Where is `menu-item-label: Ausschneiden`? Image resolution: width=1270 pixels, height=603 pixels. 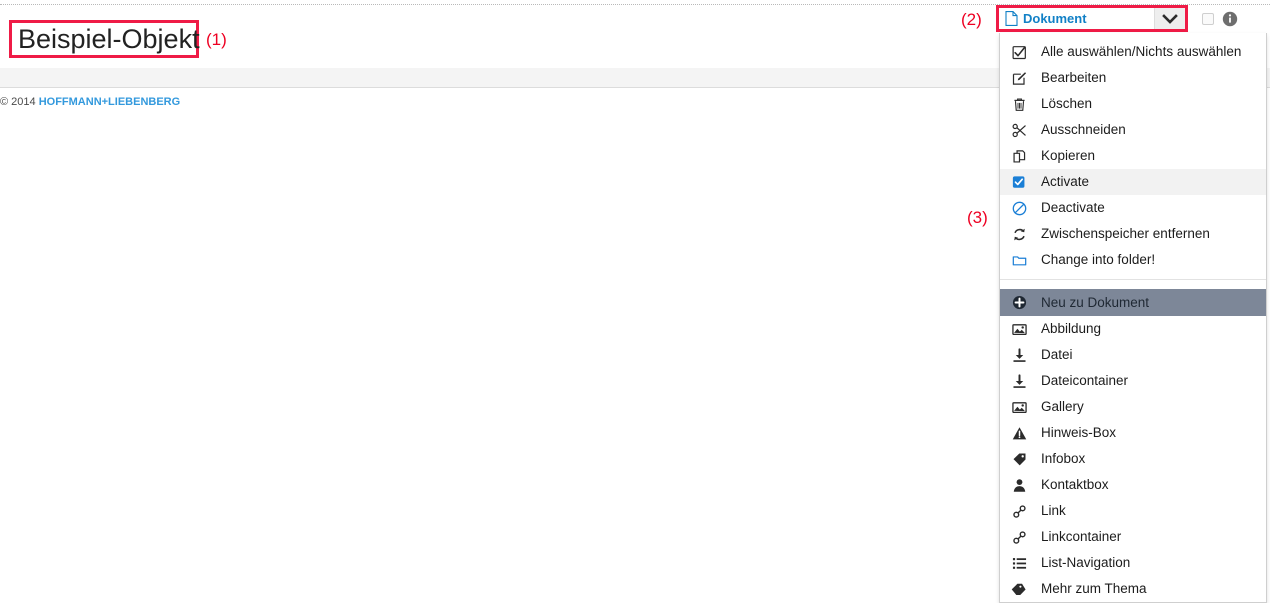
menu-item-label: Ausschneiden is located at coordinates (1083, 129).